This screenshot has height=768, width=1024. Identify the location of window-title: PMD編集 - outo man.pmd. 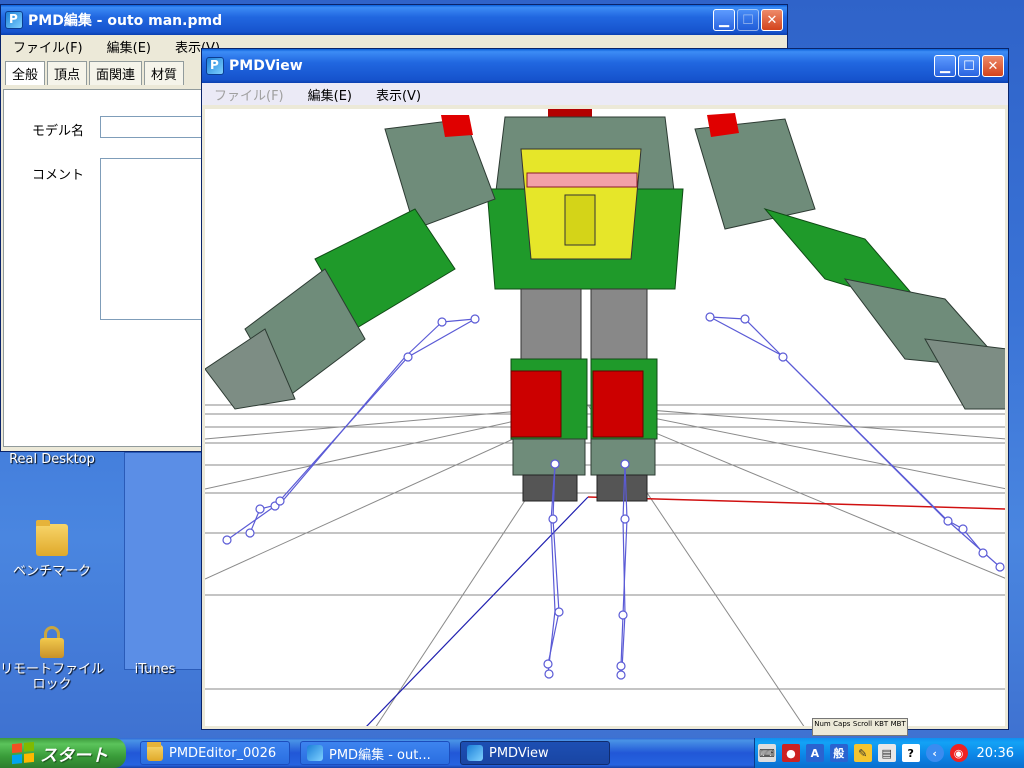
(125, 21).